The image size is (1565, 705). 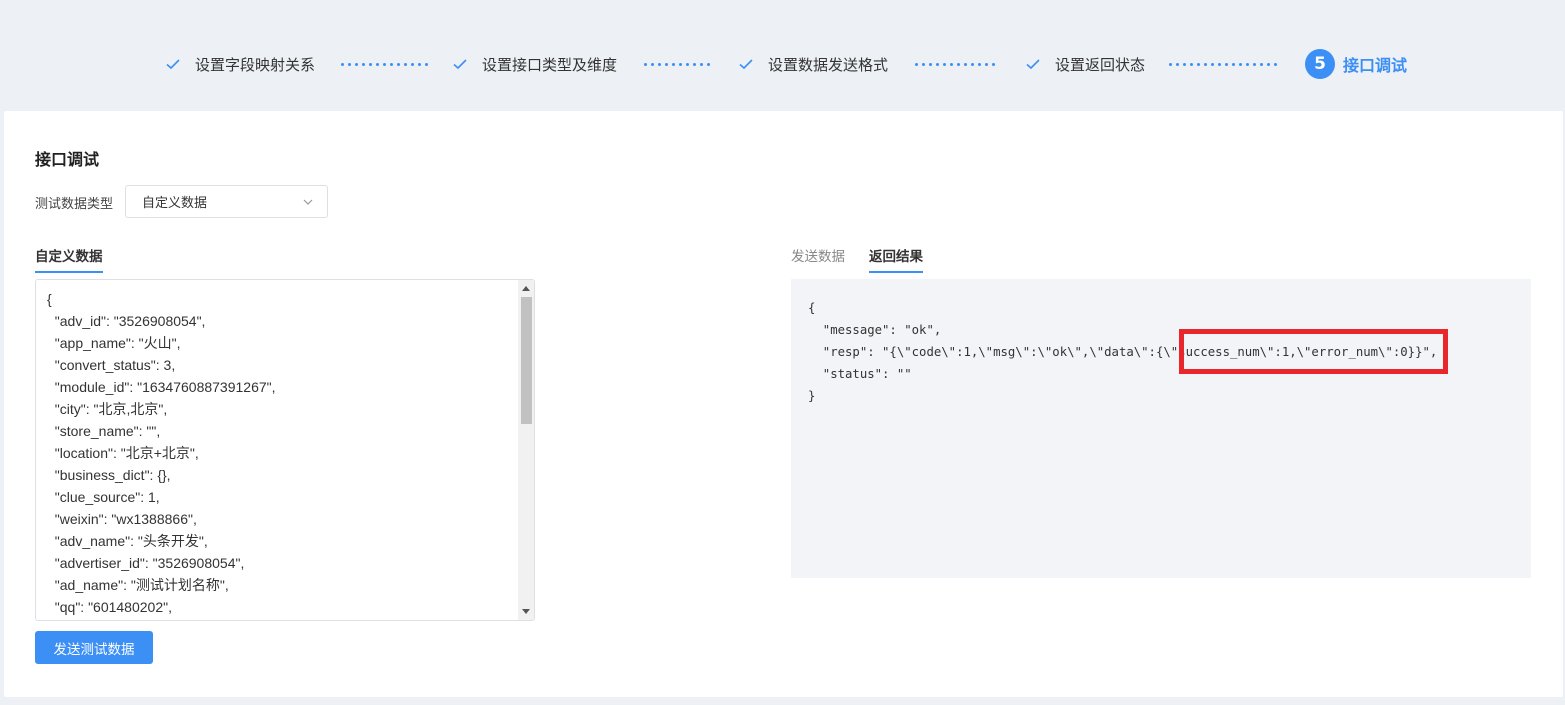 I want to click on step-label: 接口调试, so click(x=1375, y=66).